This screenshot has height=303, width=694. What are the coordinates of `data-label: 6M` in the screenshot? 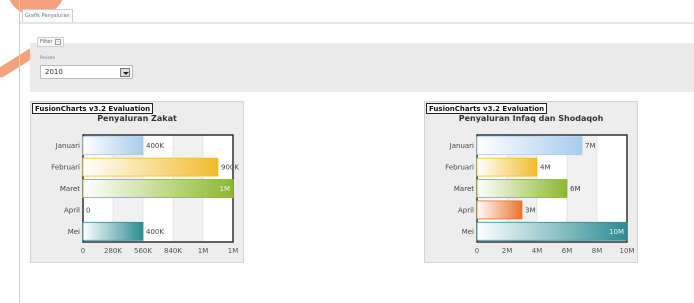 It's located at (575, 189).